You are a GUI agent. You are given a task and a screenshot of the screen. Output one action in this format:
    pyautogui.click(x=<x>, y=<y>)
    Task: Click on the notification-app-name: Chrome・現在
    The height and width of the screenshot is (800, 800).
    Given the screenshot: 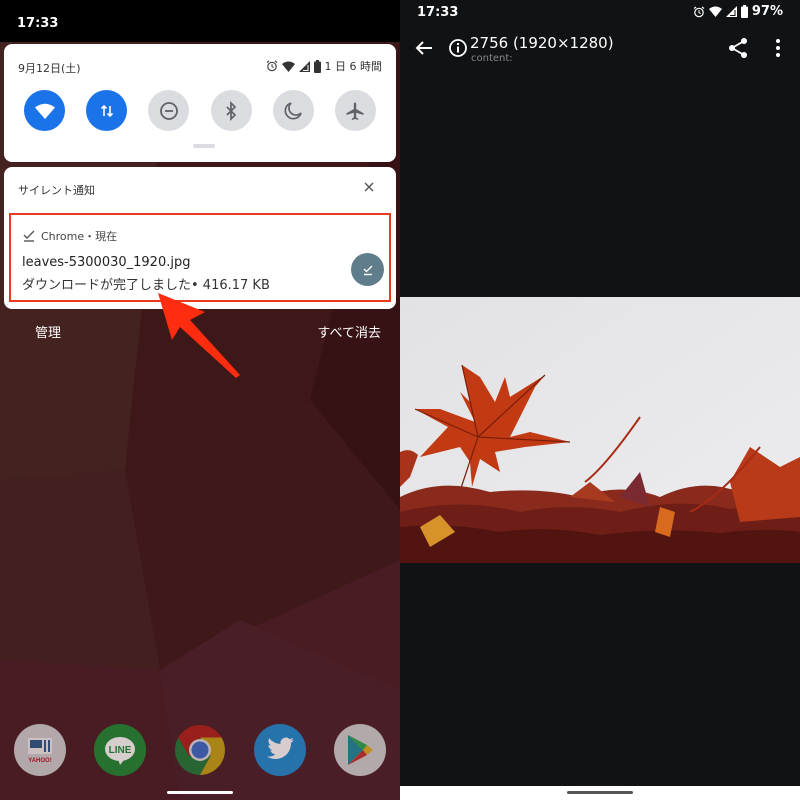 What is the action you would take?
    pyautogui.click(x=79, y=236)
    